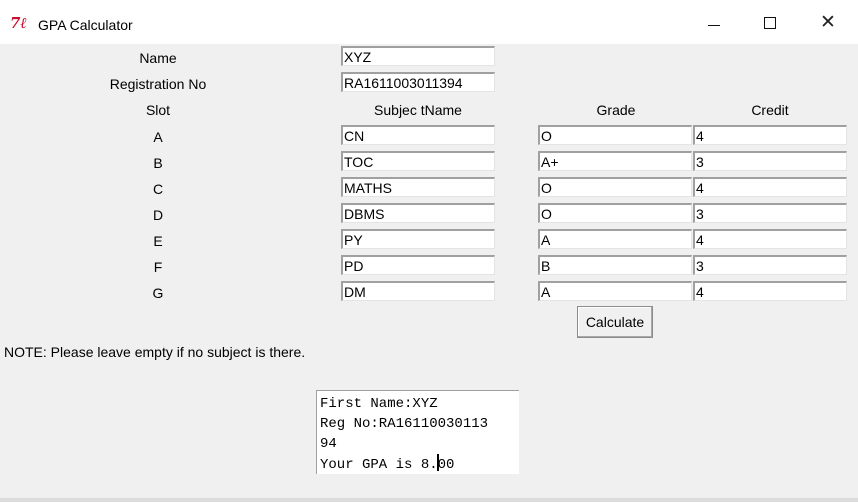  What do you see at coordinates (770, 213) in the screenshot?
I see `credit-field-d` at bounding box center [770, 213].